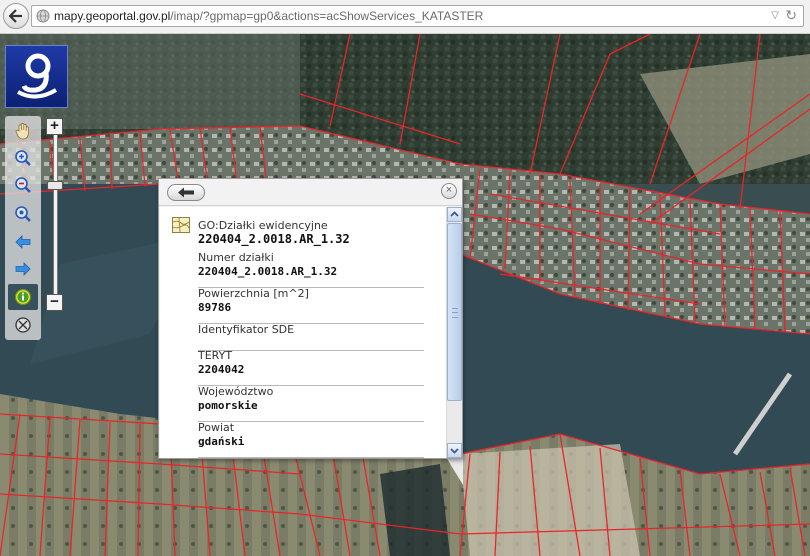 The width and height of the screenshot is (810, 556). What do you see at coordinates (311, 367) in the screenshot?
I see `field-teryt: TERYT 2204042` at bounding box center [311, 367].